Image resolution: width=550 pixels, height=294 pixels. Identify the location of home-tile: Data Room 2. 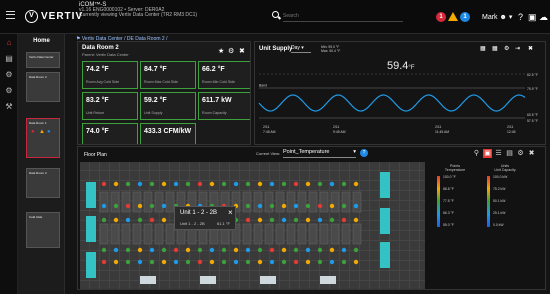
(43, 87).